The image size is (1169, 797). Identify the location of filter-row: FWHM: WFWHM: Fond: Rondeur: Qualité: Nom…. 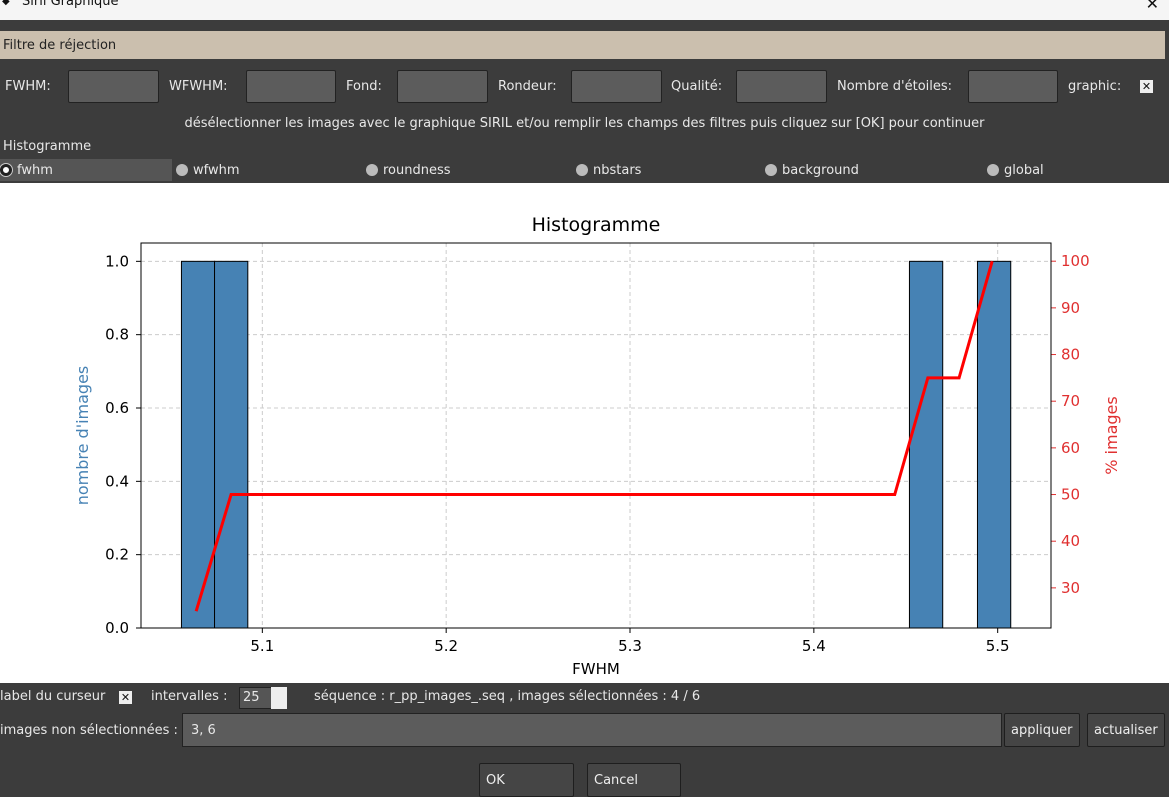
(584, 87).